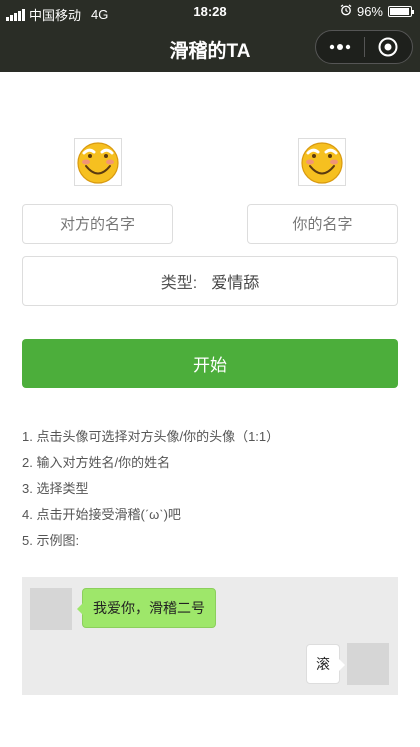  I want to click on miniprogram-capsule, so click(364, 47).